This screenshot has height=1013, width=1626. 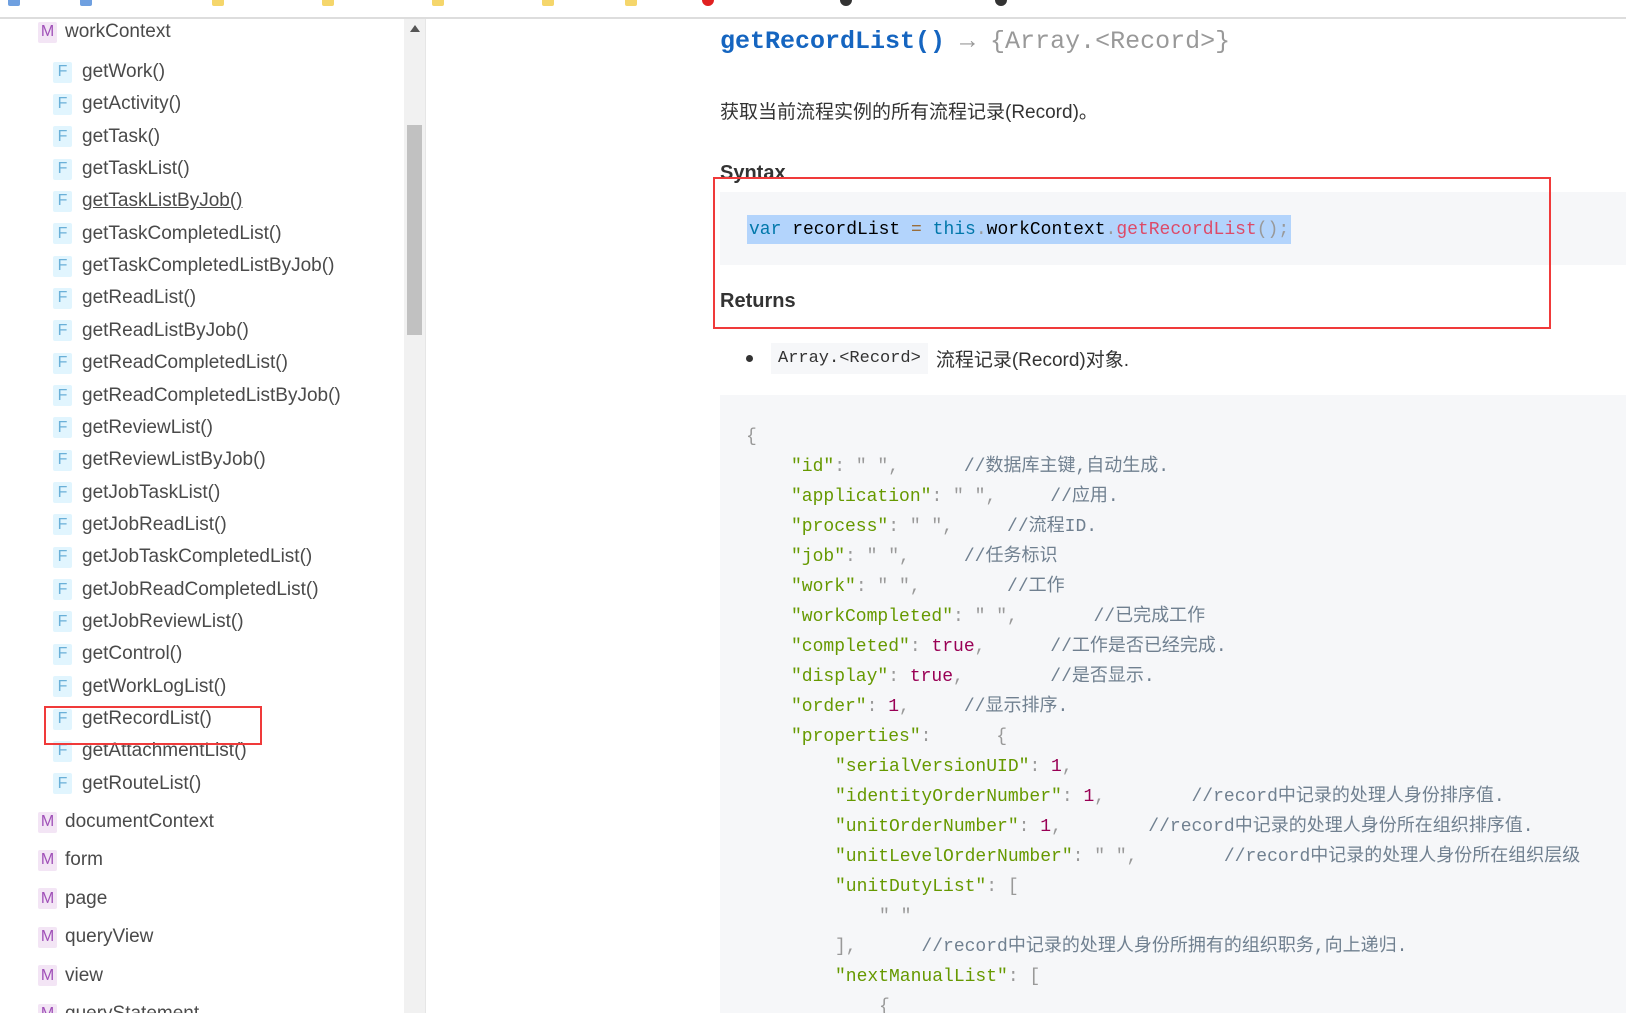 What do you see at coordinates (1132, 253) in the screenshot?
I see `highlight-box-syntax` at bounding box center [1132, 253].